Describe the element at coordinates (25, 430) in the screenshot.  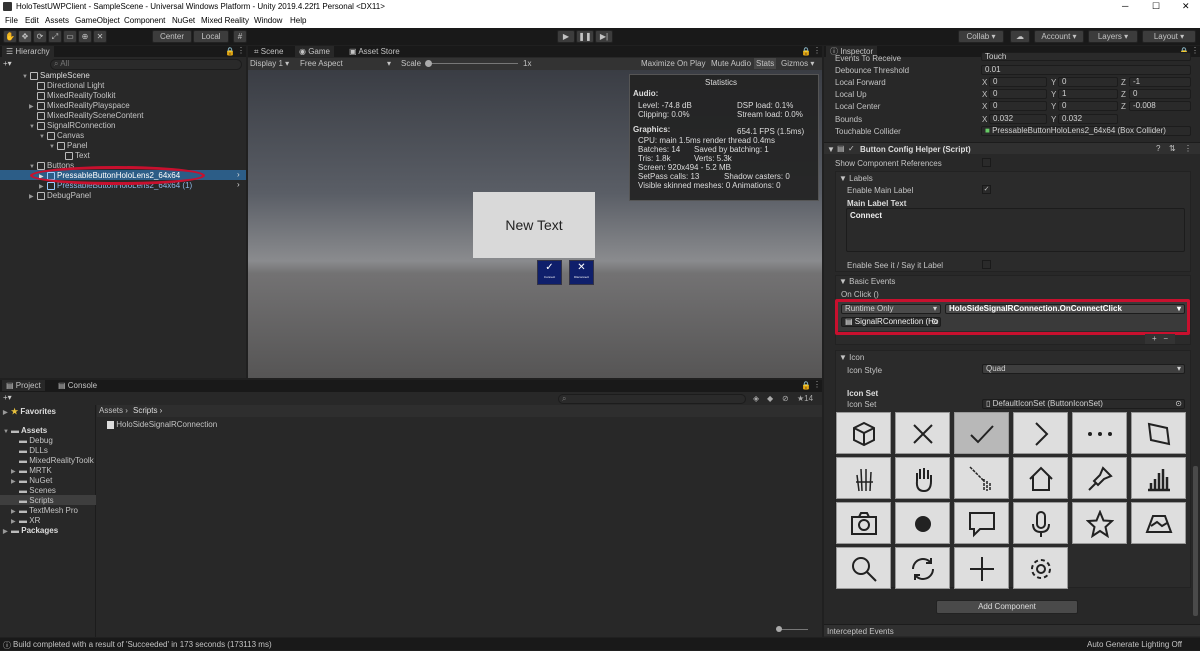
I see `assets-item: ▼ ▬ Assets` at that location.